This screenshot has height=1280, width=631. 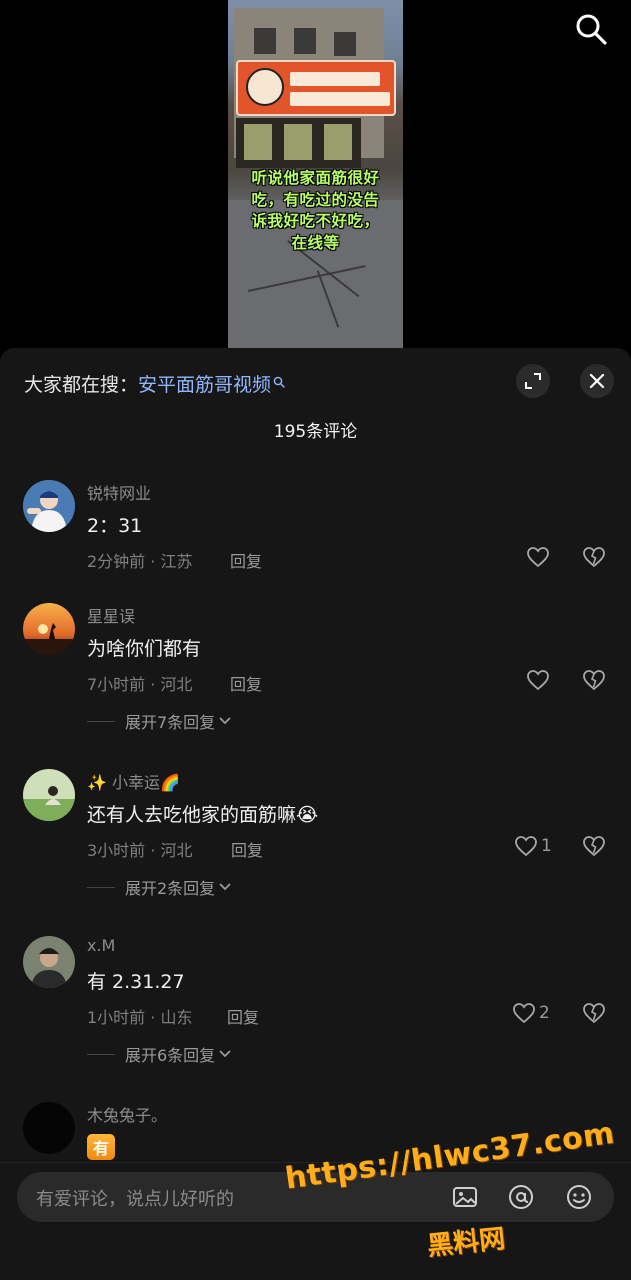 What do you see at coordinates (81, 385) in the screenshot?
I see `hot-search-prefix: 大家都在搜：` at bounding box center [81, 385].